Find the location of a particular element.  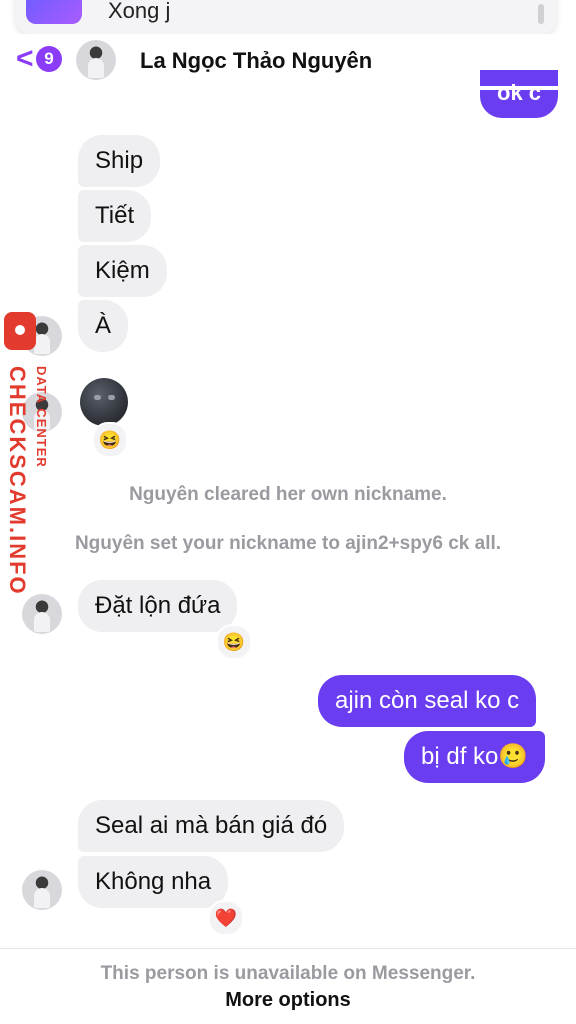

footer-divider is located at coordinates (288, 948).